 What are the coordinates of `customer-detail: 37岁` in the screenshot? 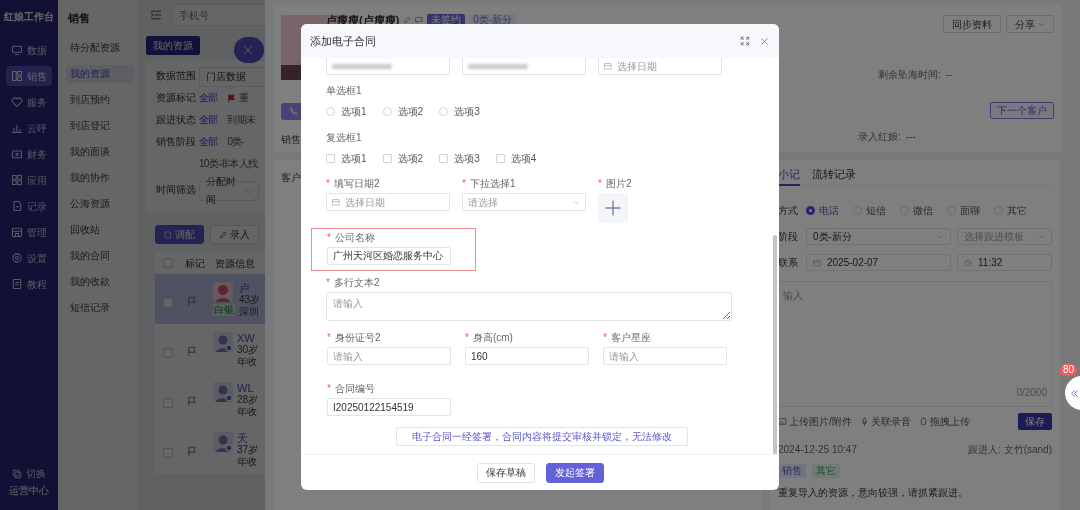 It's located at (248, 450).